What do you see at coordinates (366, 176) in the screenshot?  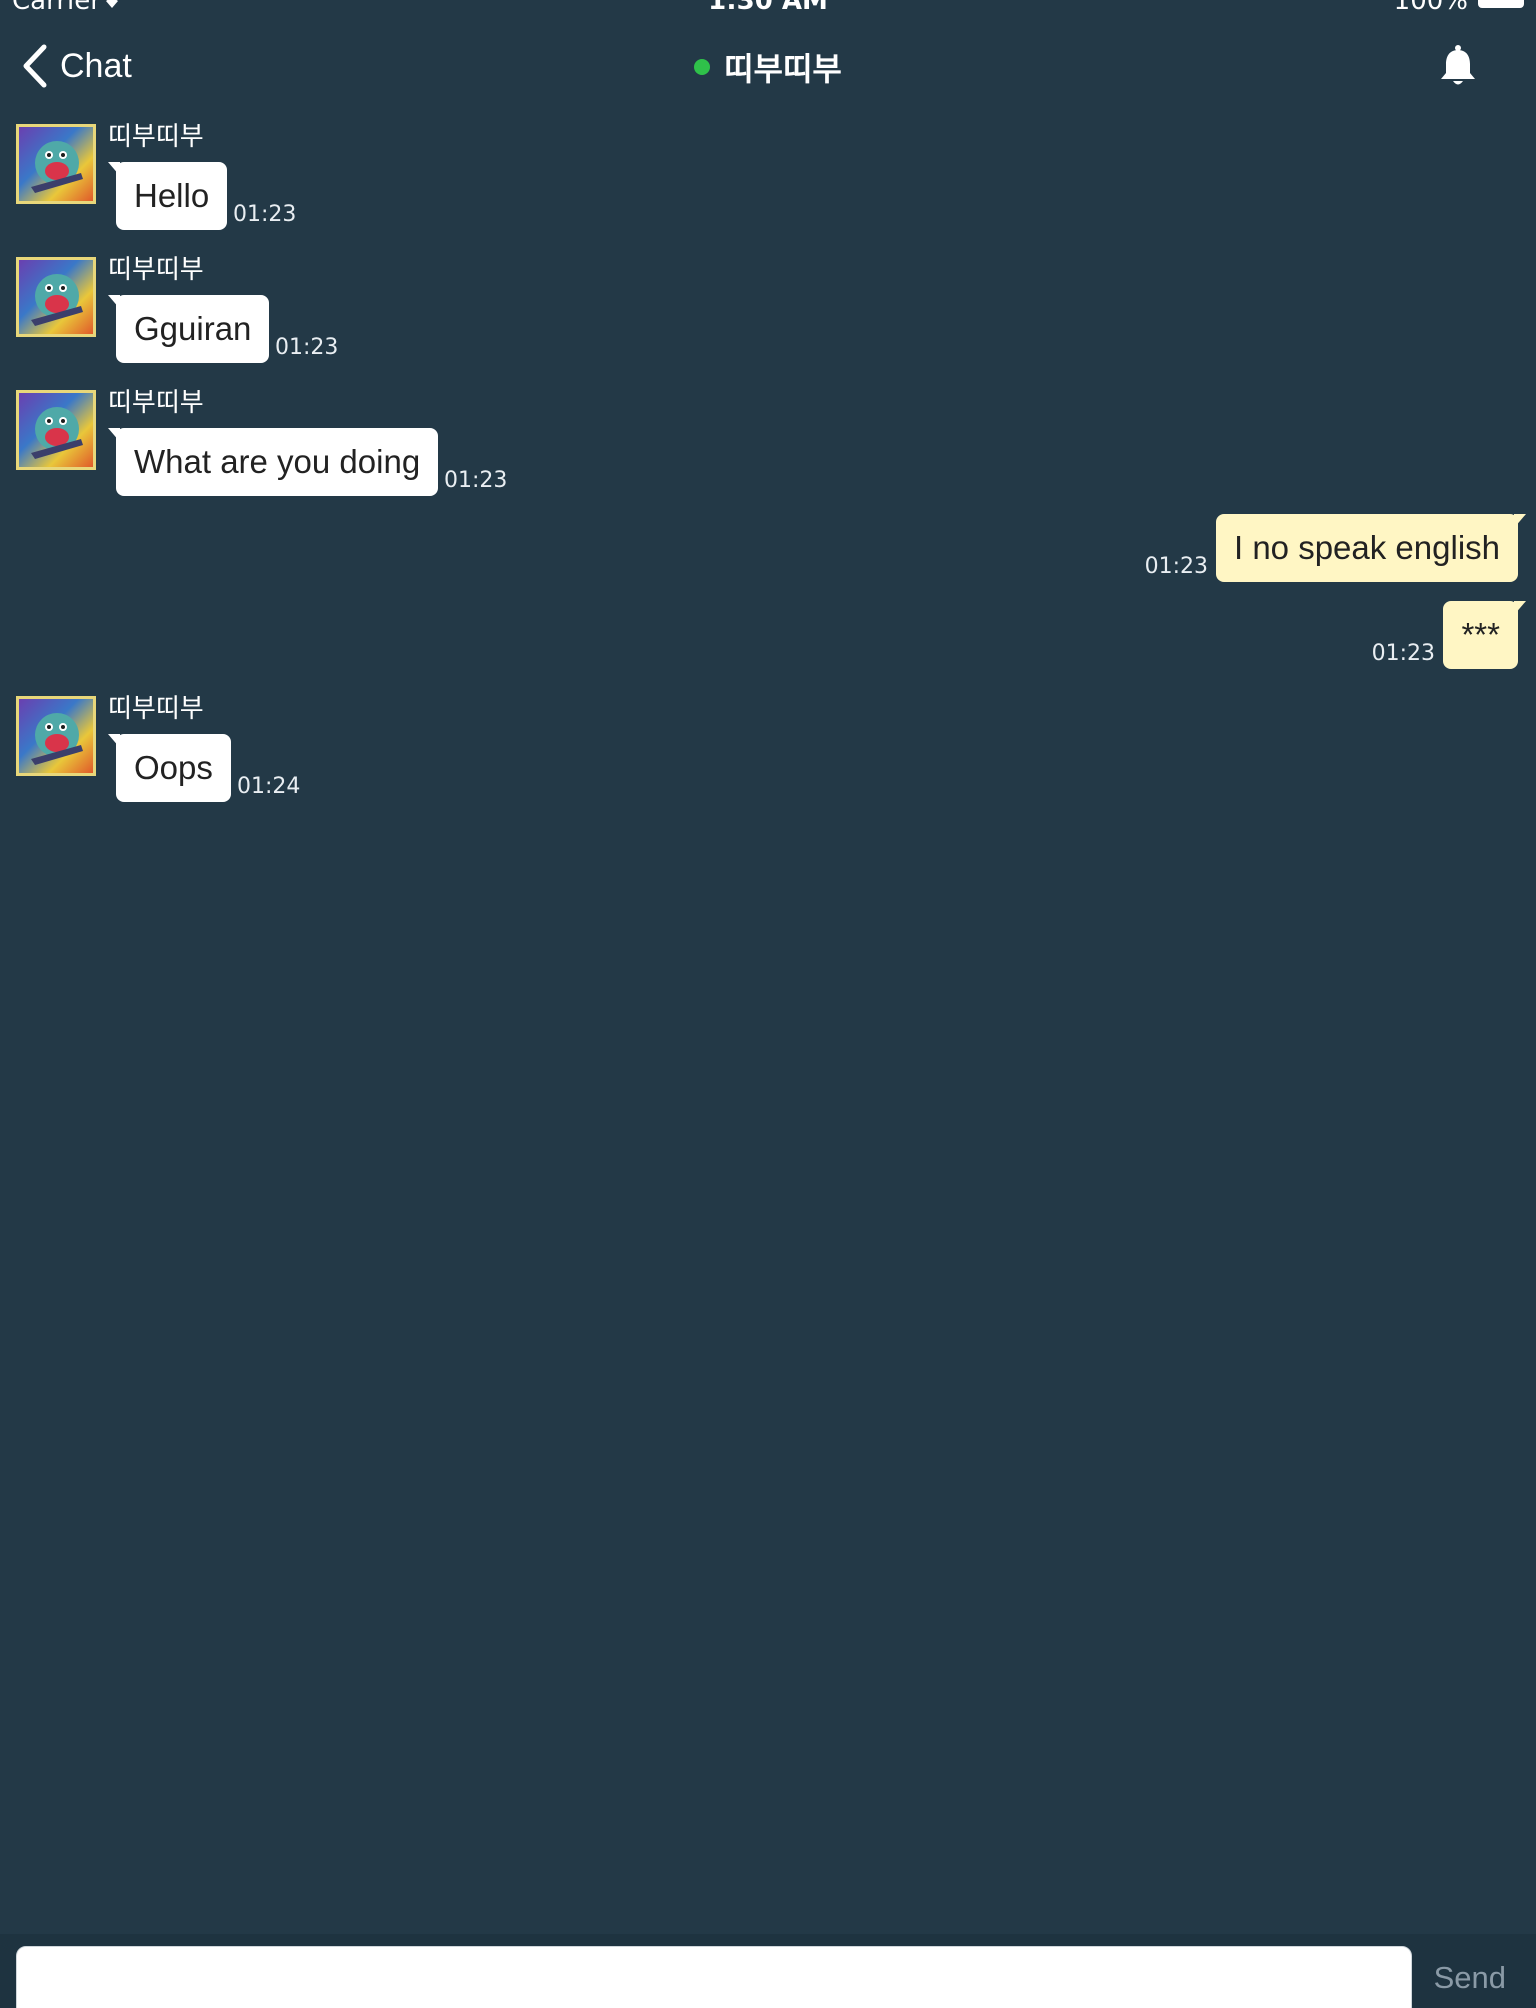 I see `message-incoming: 띠부띠부 Hello 01:23` at bounding box center [366, 176].